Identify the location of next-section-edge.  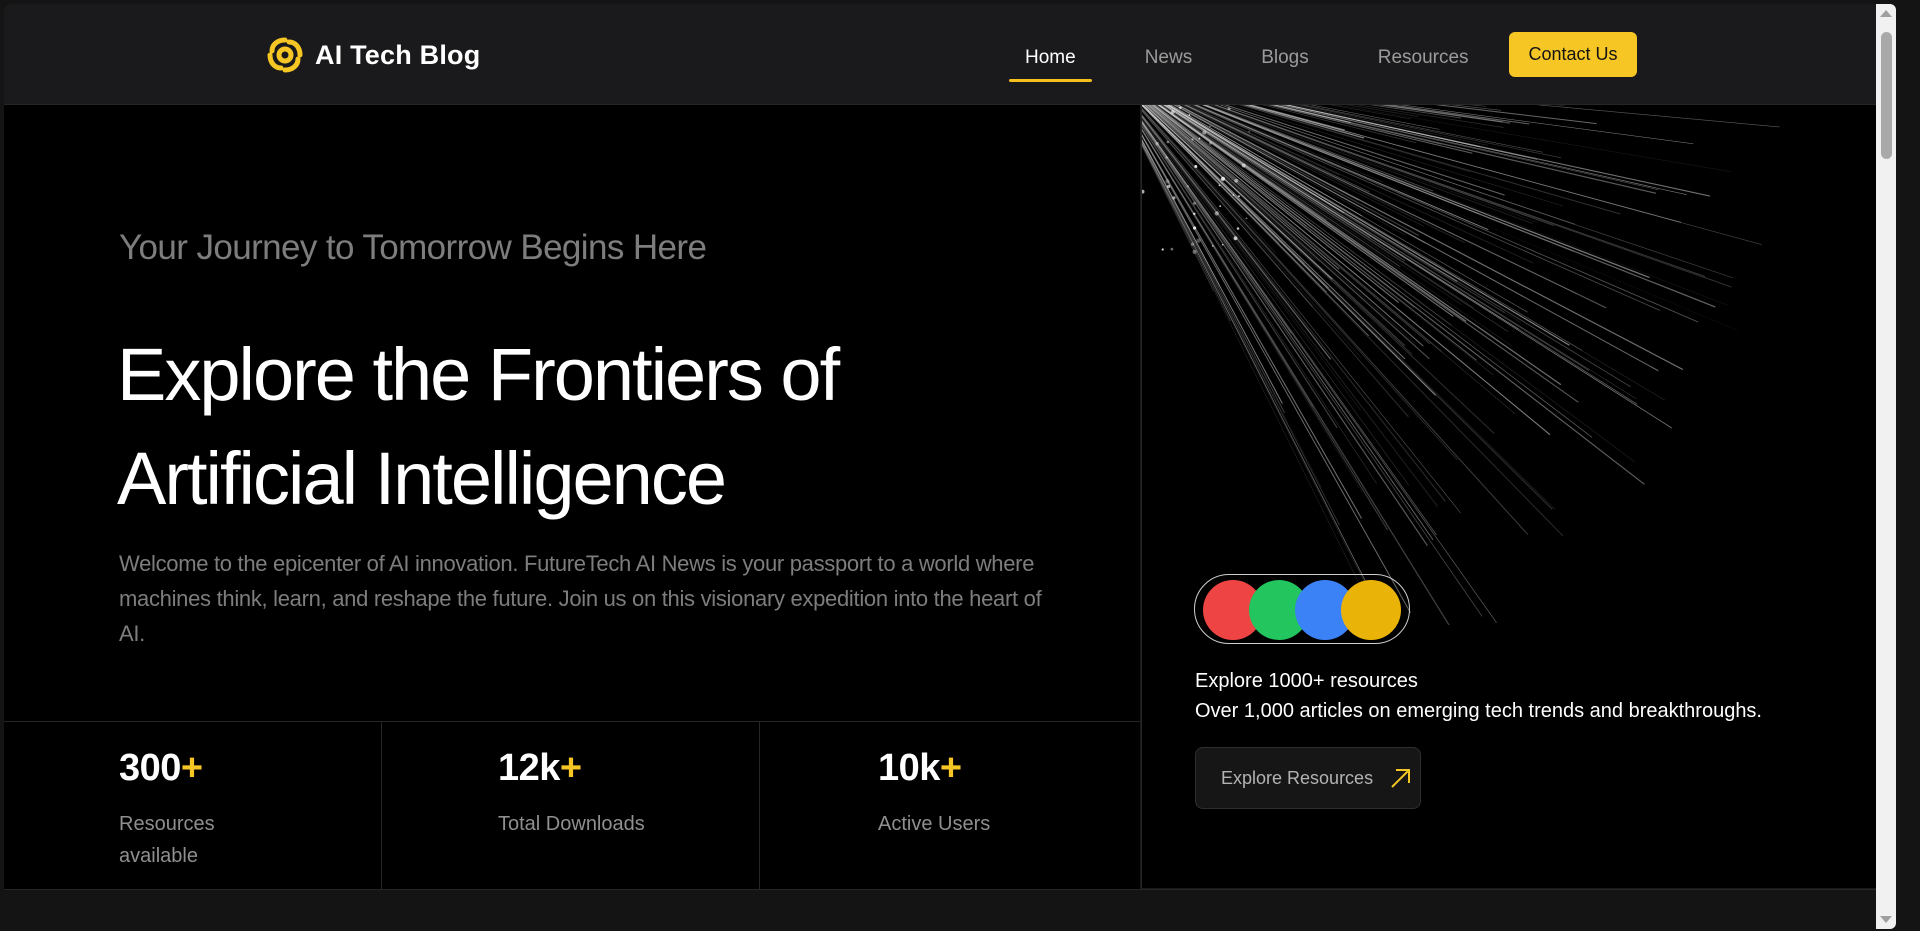
(950, 909).